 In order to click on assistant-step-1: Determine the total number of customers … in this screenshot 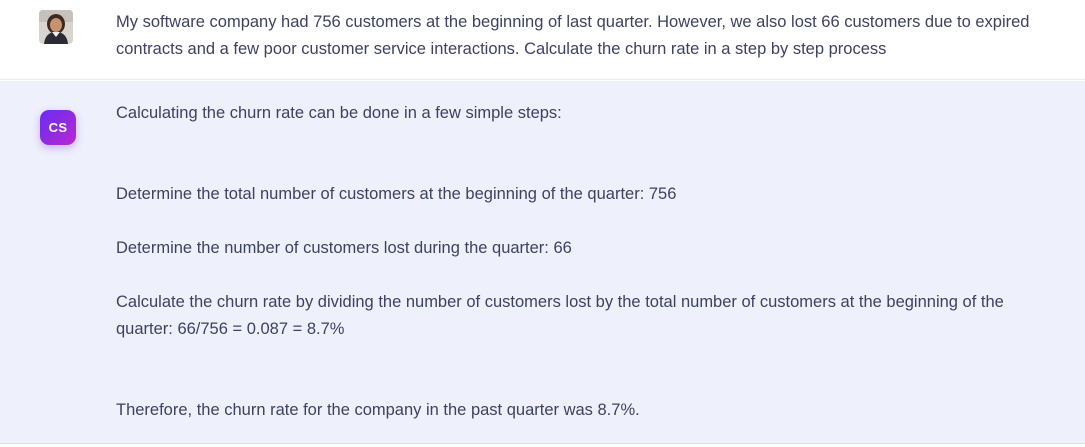, I will do `click(396, 194)`.